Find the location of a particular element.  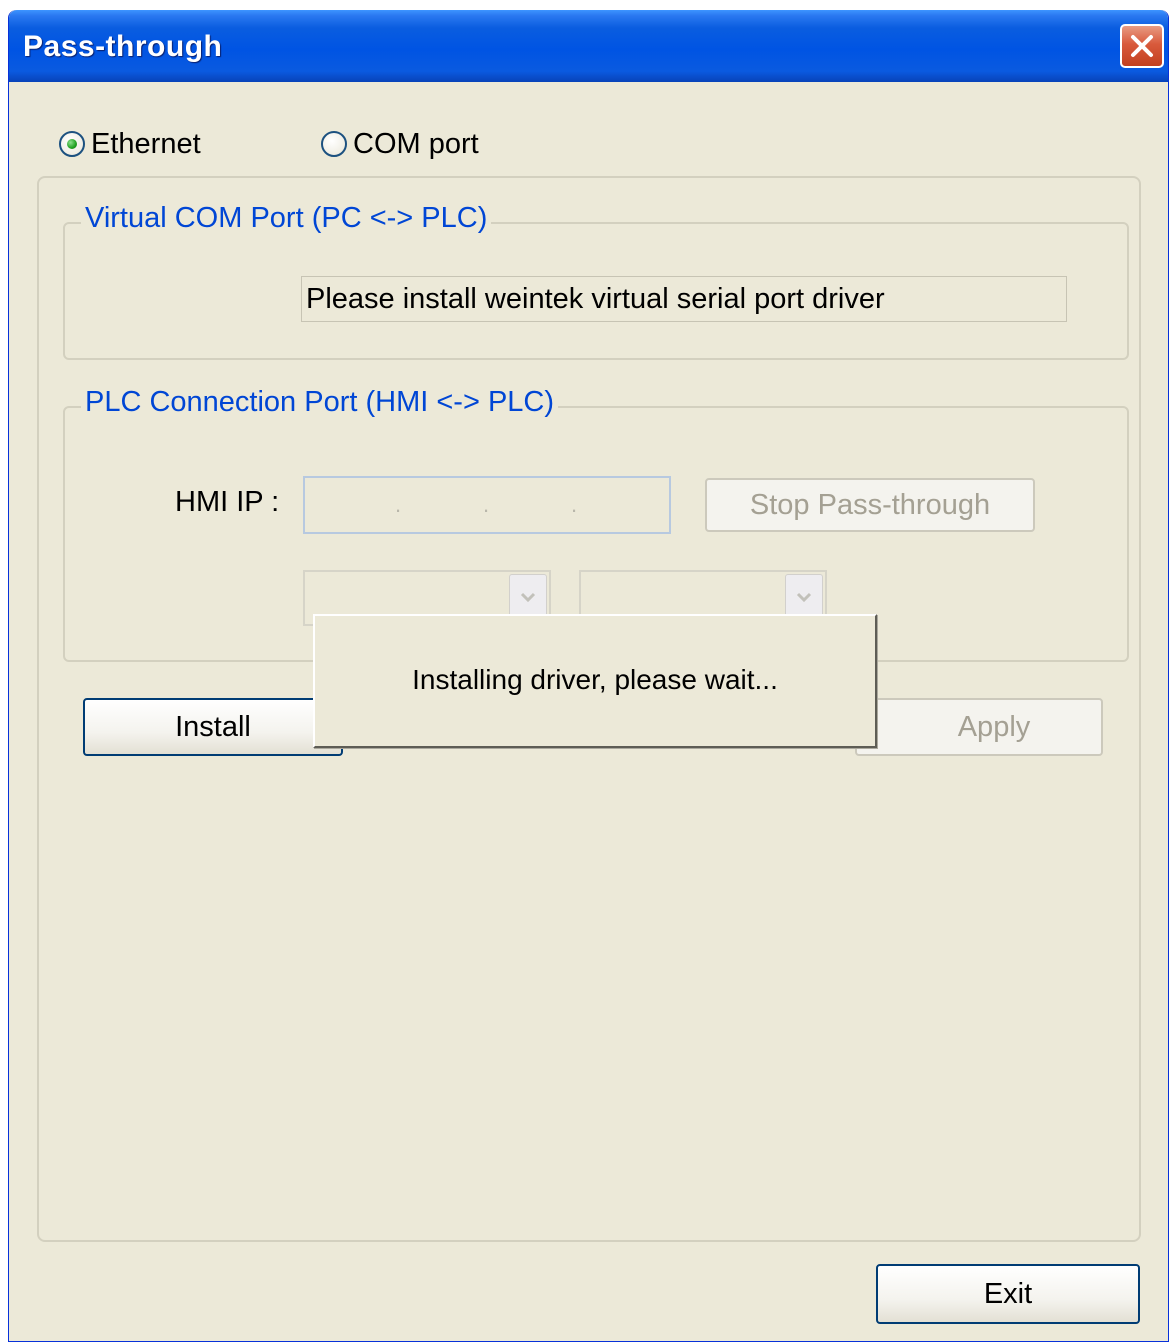

window-title: Pass-through is located at coordinates (123, 46).